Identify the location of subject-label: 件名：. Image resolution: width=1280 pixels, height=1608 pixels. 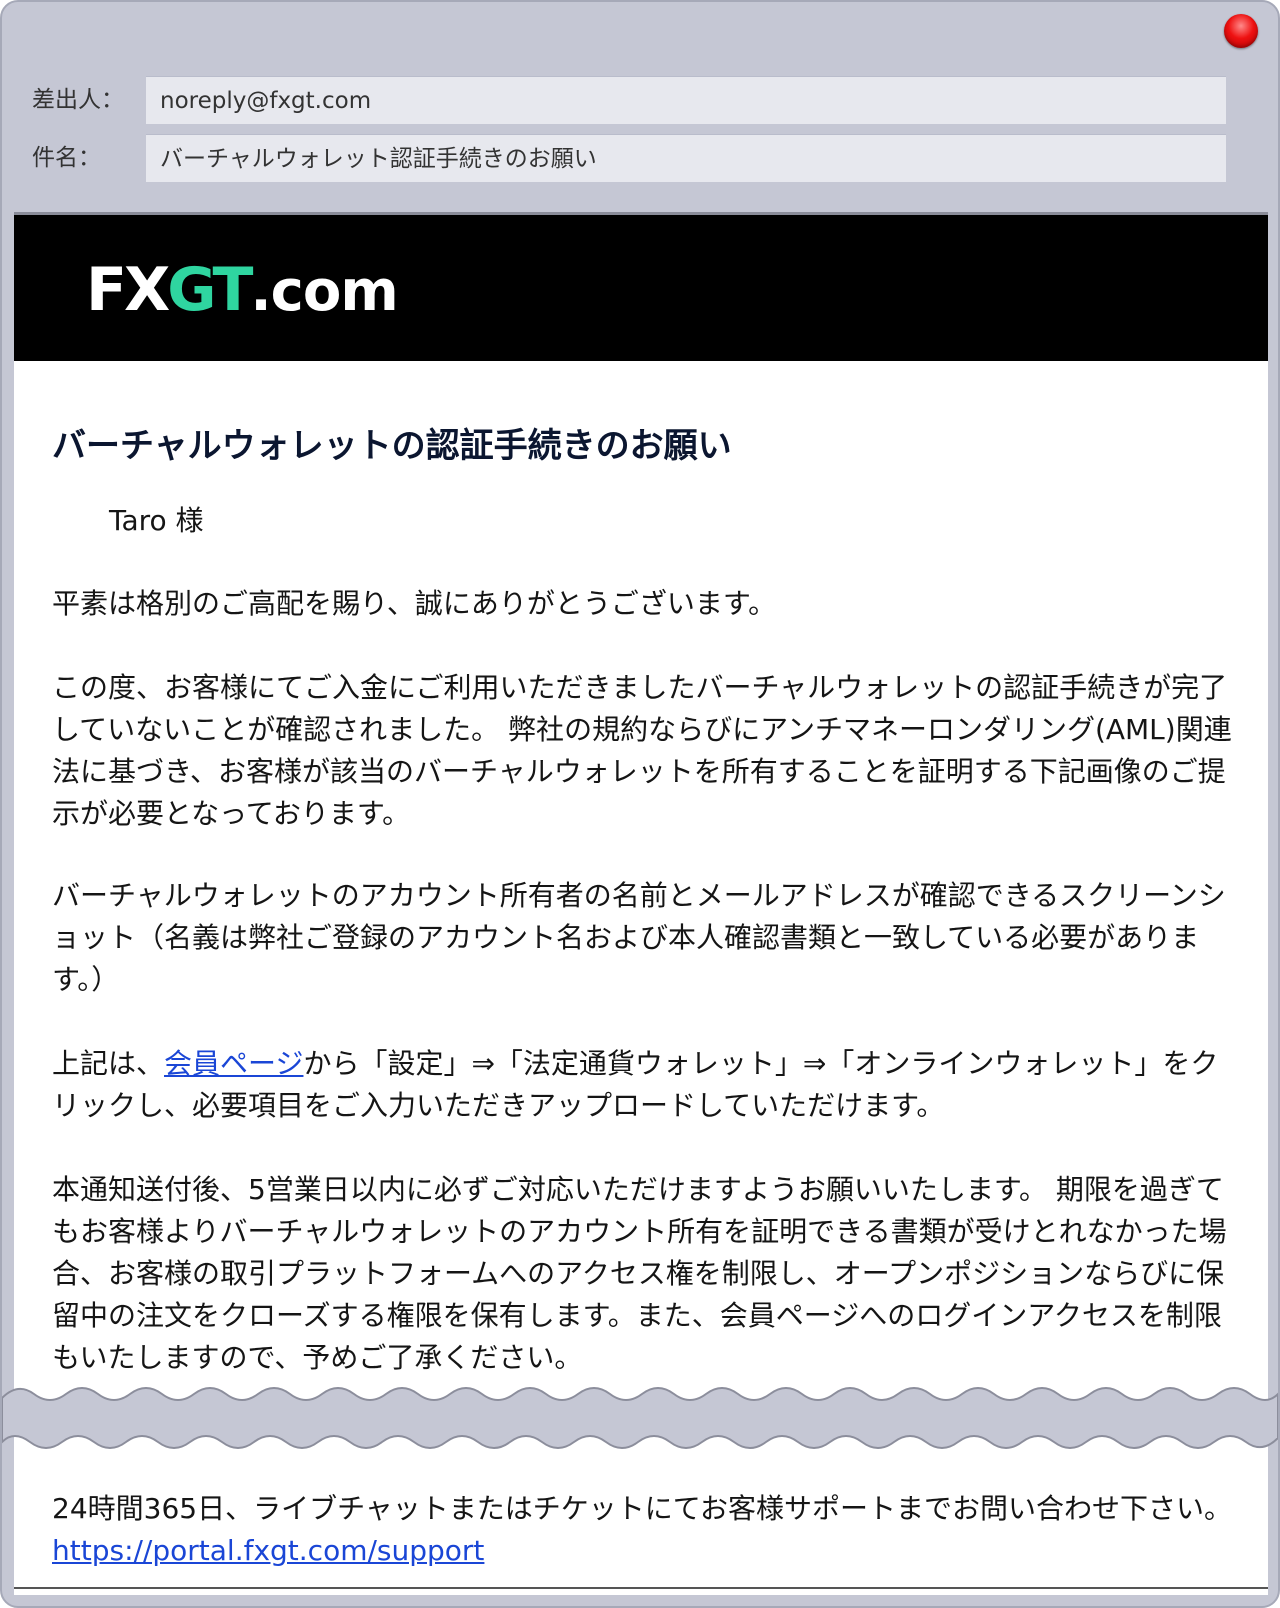
(66, 158).